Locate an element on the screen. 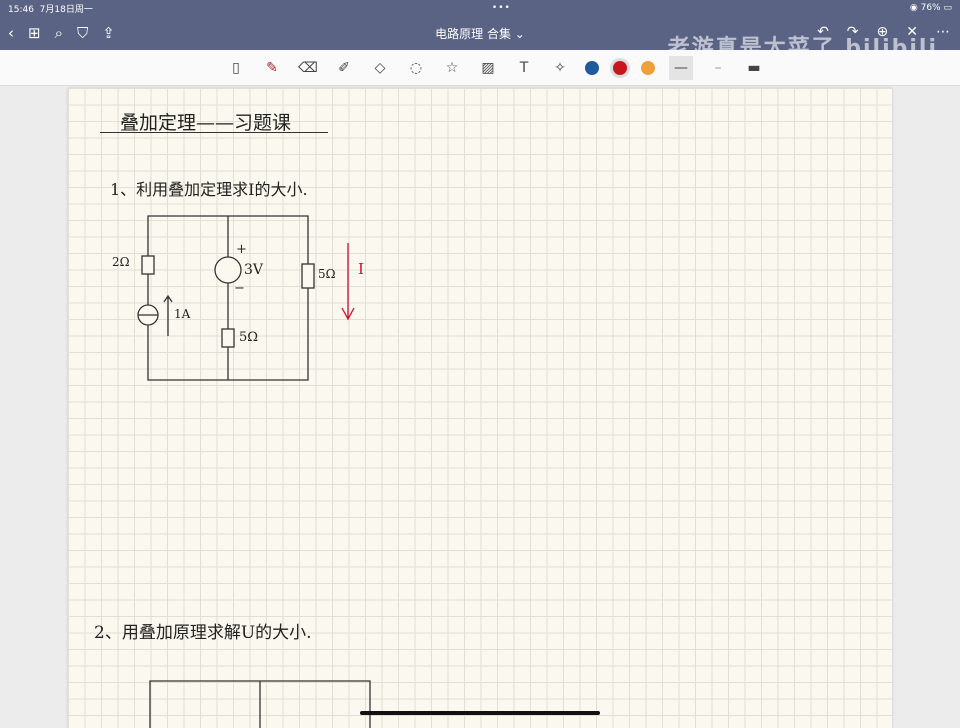 The height and width of the screenshot is (728, 960). label-current: I is located at coordinates (361, 269).